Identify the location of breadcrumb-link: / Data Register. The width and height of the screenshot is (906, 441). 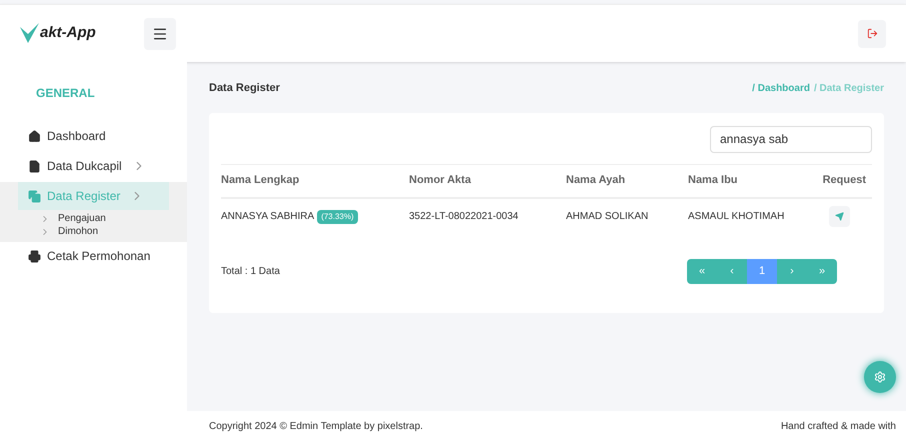
(849, 88).